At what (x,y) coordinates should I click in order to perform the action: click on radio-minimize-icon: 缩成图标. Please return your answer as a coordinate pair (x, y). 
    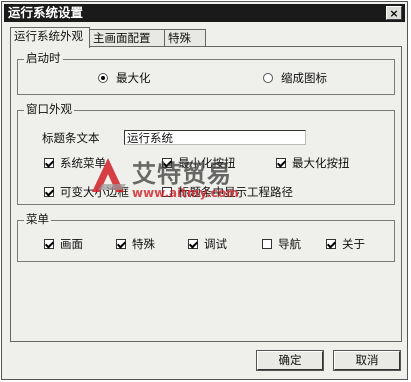
    Looking at the image, I should click on (295, 78).